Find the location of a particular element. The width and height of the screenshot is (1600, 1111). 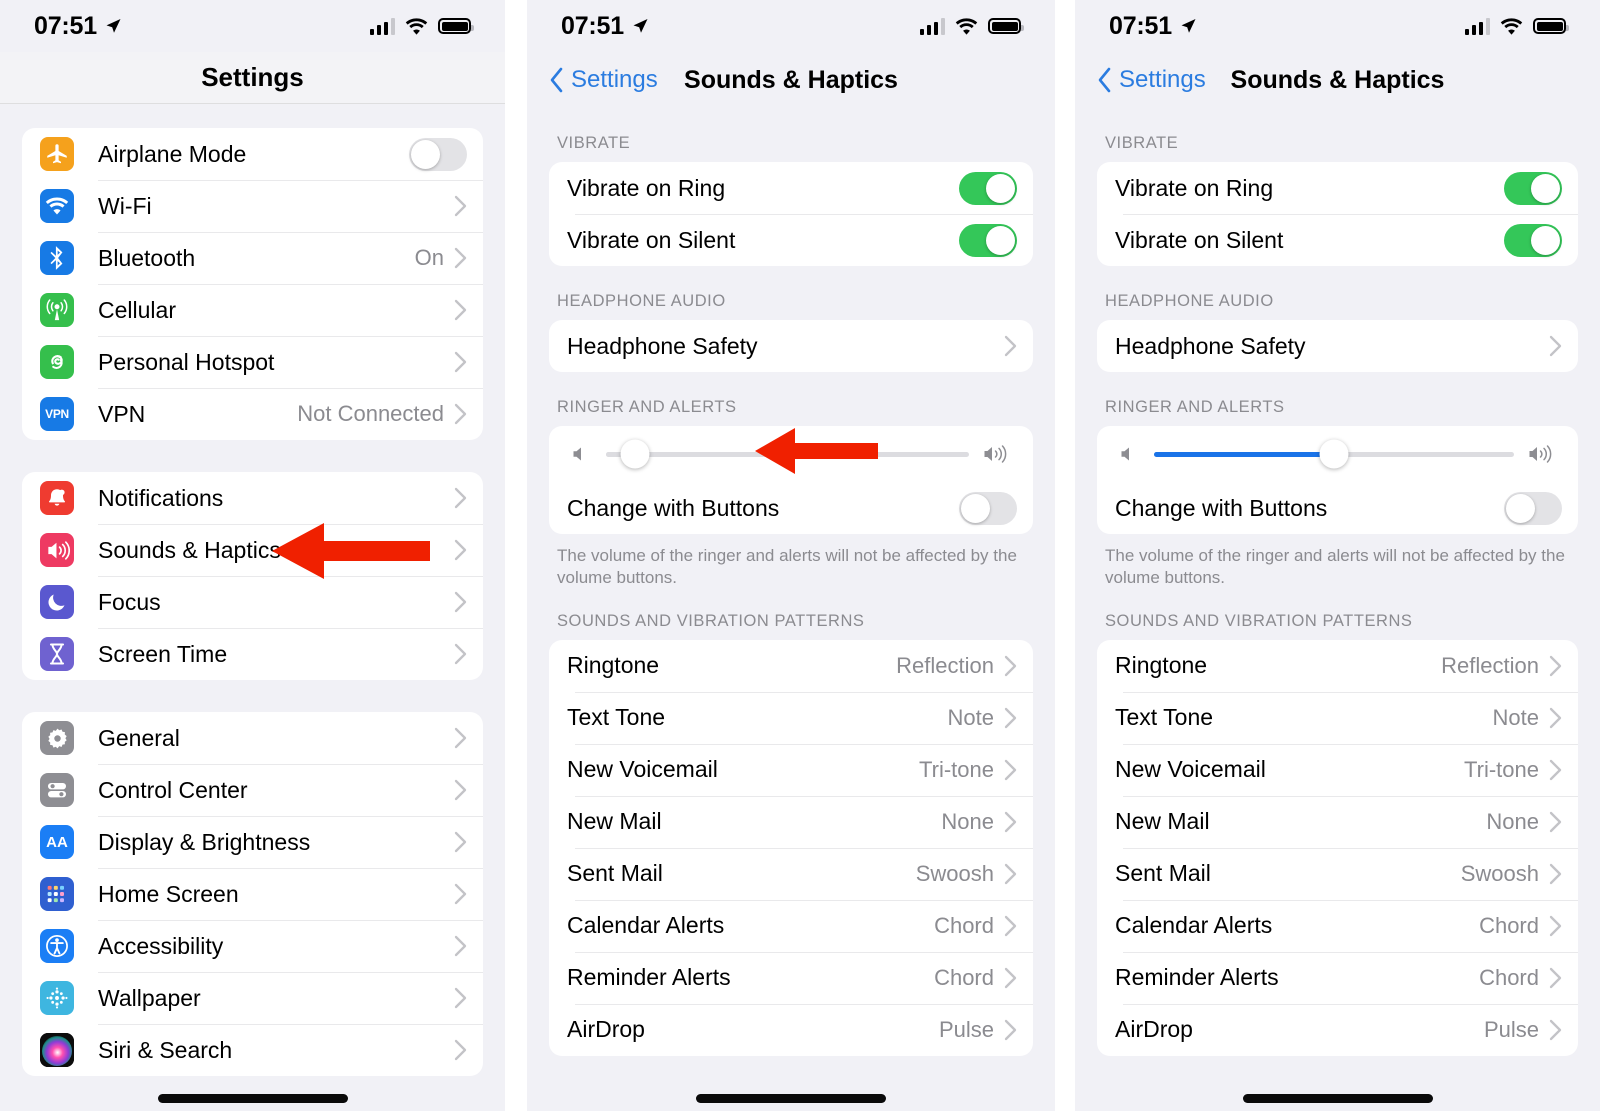

notifications-bell-icon is located at coordinates (57, 498).